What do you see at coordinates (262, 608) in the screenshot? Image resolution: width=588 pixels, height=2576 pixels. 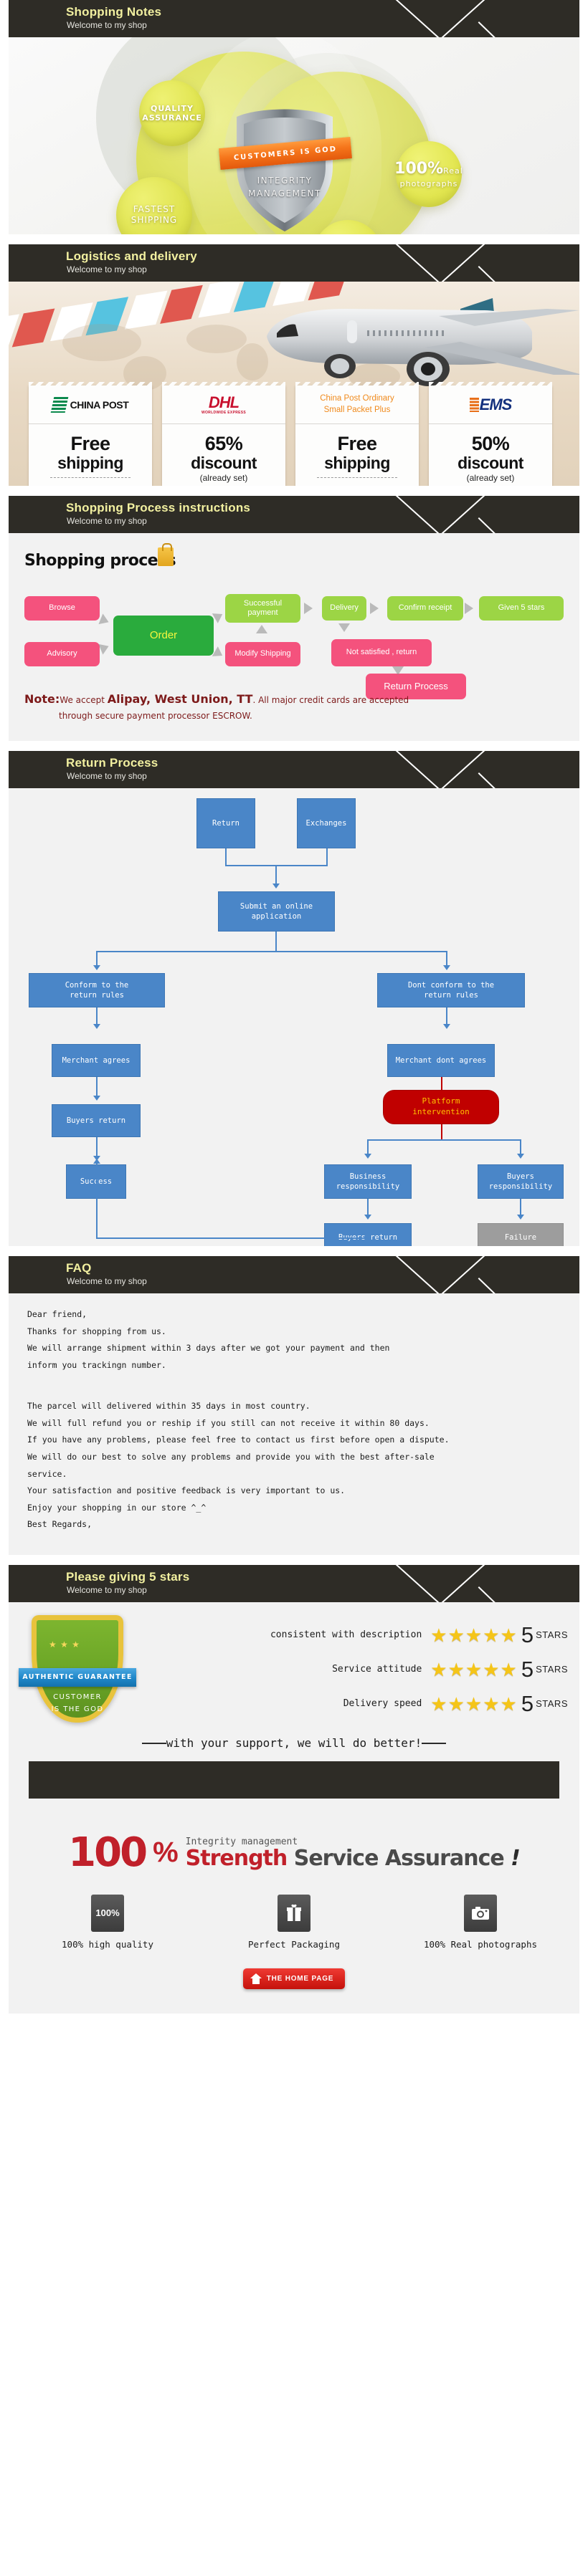 I see `flow-node-successful-payment: Successful payment` at bounding box center [262, 608].